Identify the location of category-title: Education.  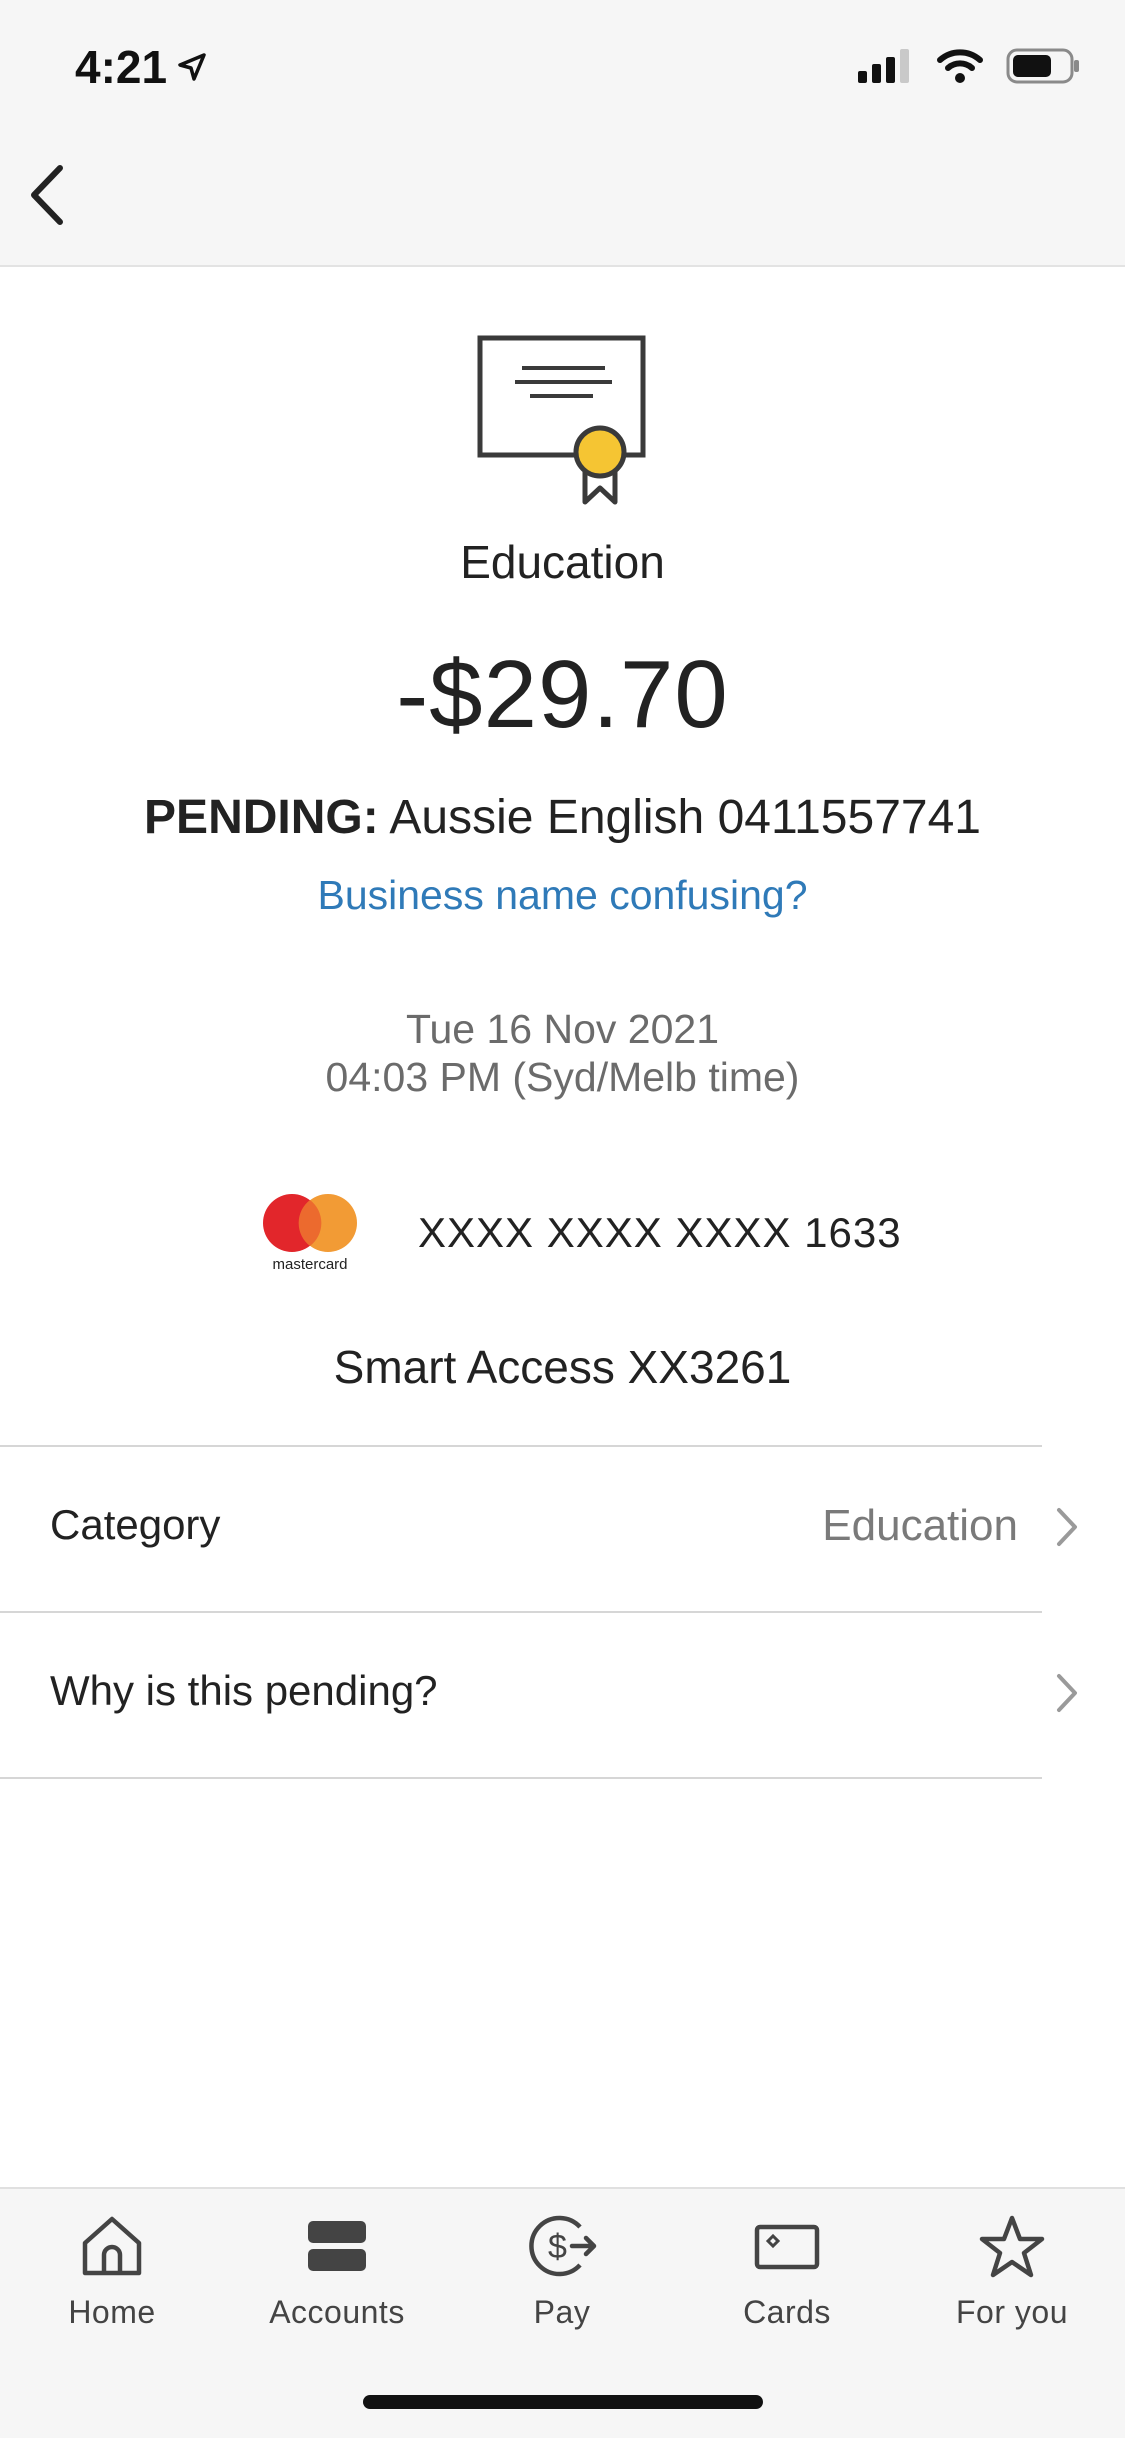
(562, 562).